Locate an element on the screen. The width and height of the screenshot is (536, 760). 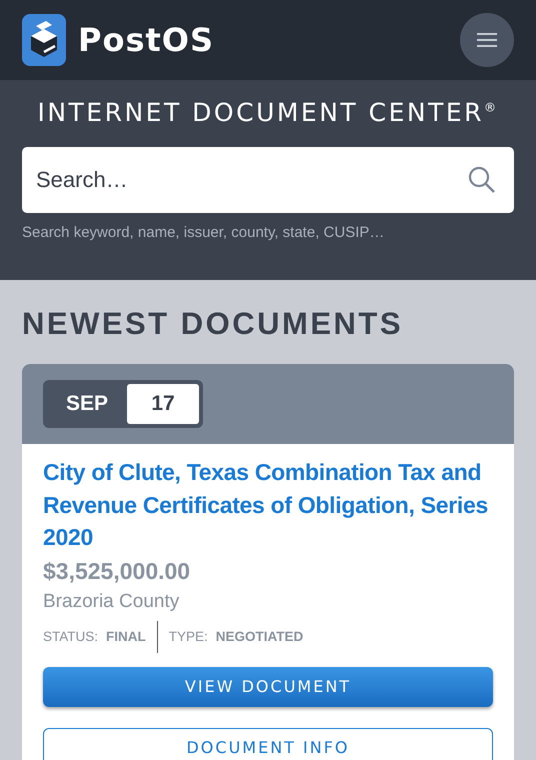
view-document-button: VIEW DOCUMENT is located at coordinates (268, 686).